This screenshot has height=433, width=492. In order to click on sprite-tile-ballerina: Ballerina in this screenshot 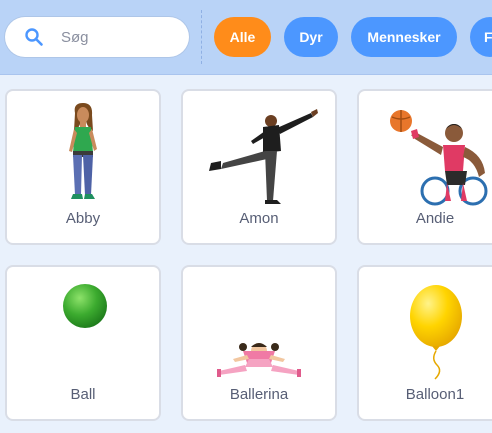, I will do `click(259, 343)`.